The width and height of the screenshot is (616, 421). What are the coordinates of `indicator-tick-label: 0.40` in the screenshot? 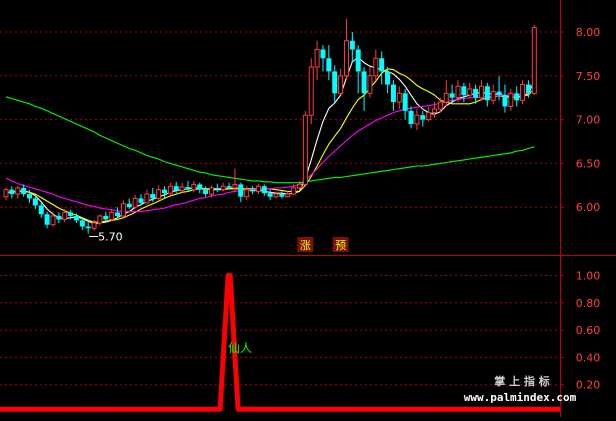 It's located at (588, 357).